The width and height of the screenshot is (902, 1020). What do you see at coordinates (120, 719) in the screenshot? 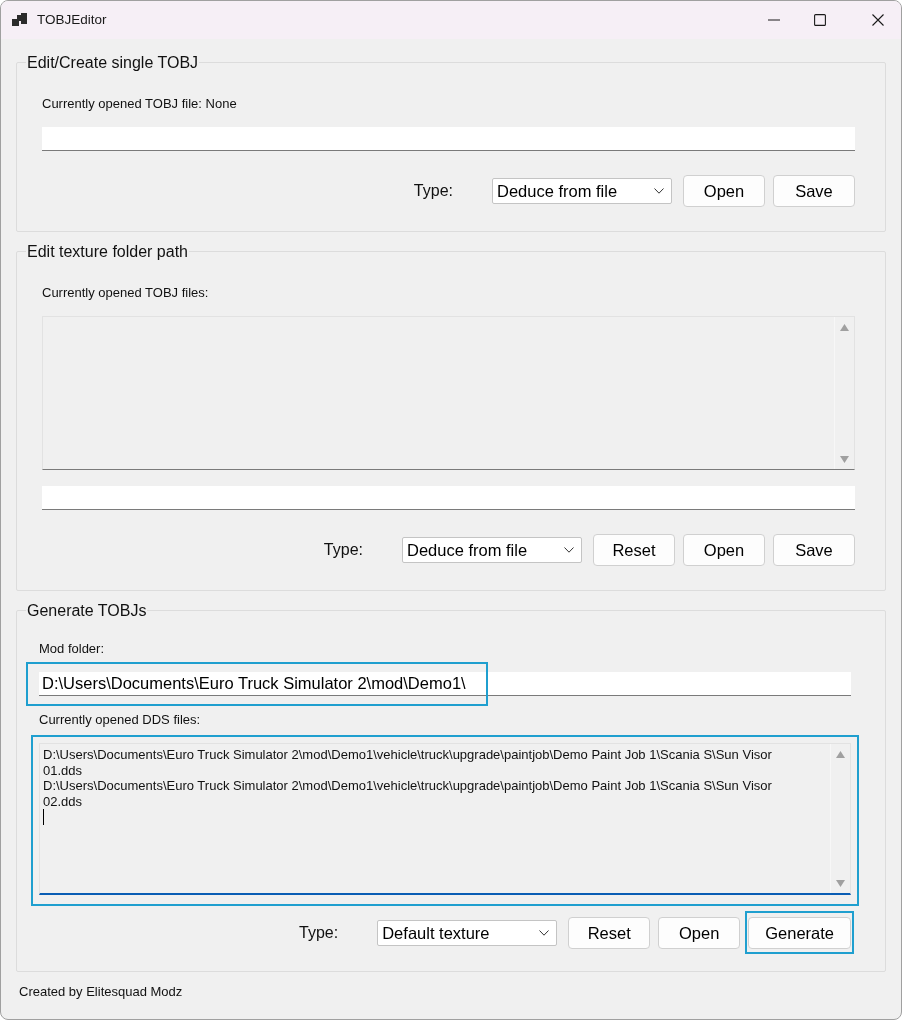
I see `field-label: Currently opened DDS files:` at bounding box center [120, 719].